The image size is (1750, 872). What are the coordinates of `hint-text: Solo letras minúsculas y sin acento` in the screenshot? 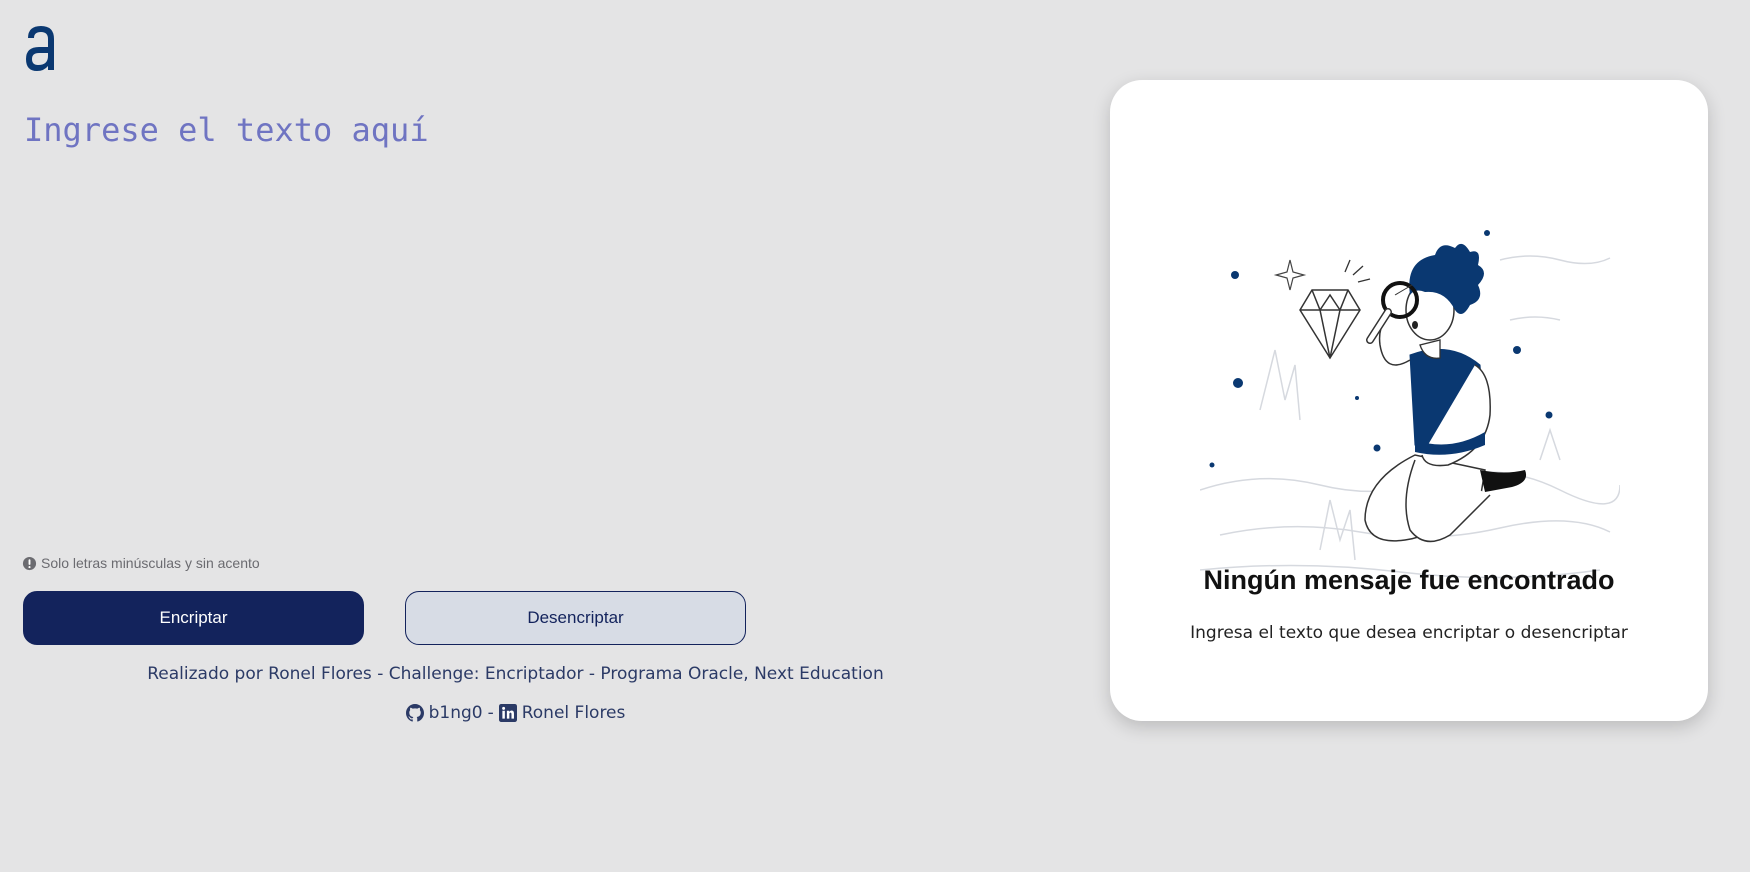 It's located at (150, 563).